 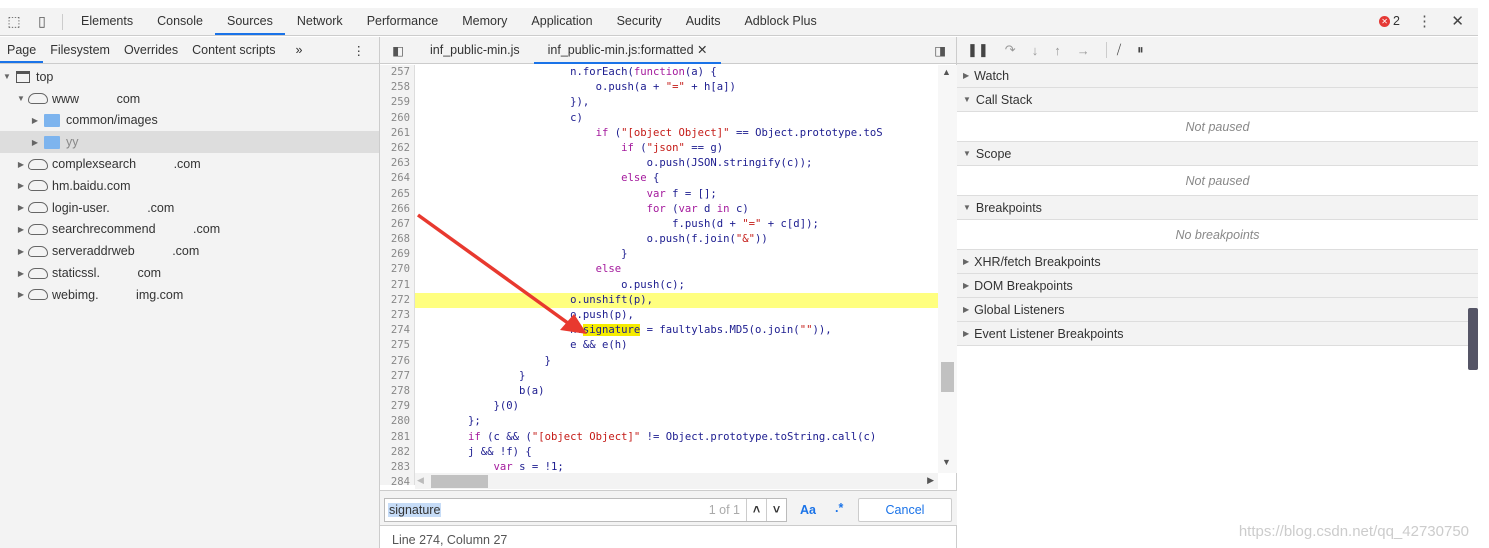 I want to click on section-global-listeners: ▶ Global Listeners, so click(x=1217, y=310).